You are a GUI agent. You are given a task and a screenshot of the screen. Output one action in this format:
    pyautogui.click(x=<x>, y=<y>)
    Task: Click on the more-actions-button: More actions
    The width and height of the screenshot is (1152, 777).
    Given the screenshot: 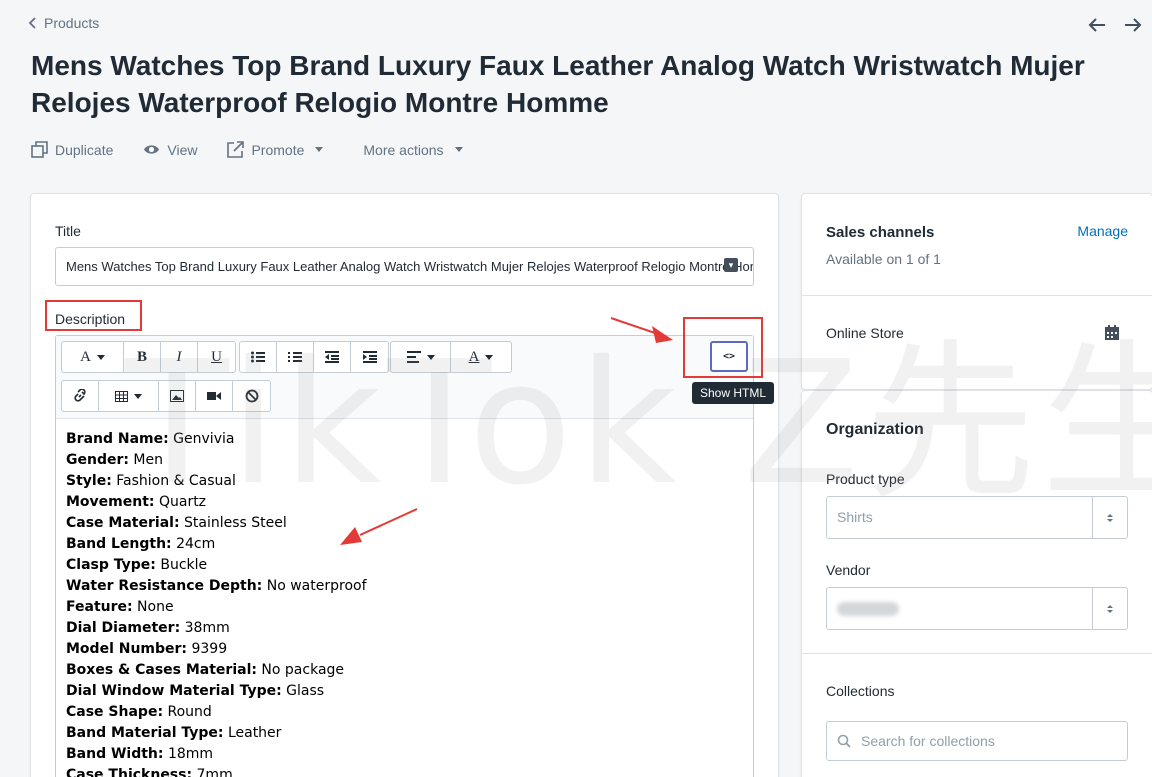 What is the action you would take?
    pyautogui.click(x=413, y=150)
    